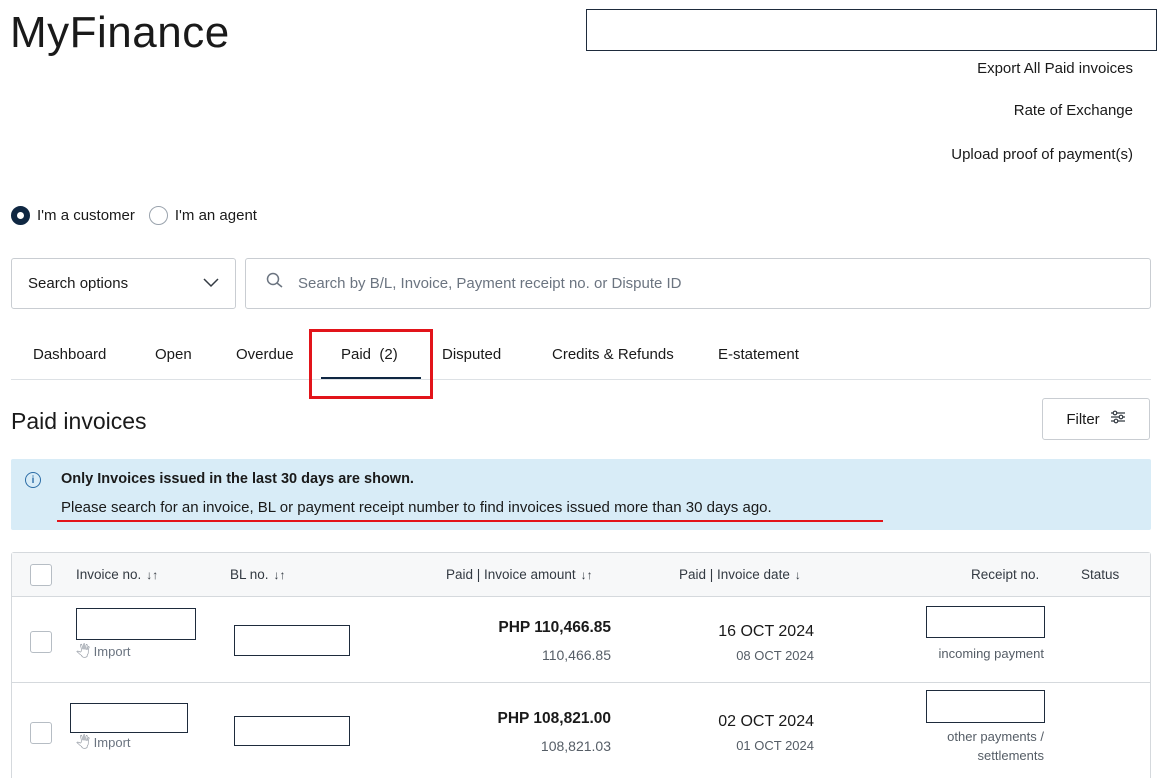 The height and width of the screenshot is (779, 1157). Describe the element at coordinates (120, 32) in the screenshot. I see `app-title: MyFinance` at that location.